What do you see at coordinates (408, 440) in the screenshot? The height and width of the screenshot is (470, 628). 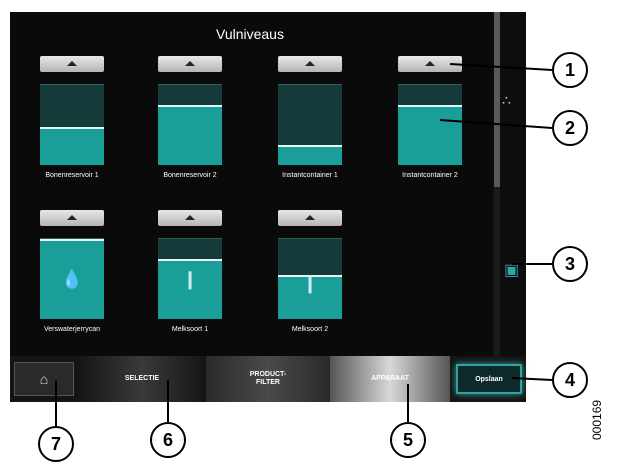 I see `callout-5: 5` at bounding box center [408, 440].